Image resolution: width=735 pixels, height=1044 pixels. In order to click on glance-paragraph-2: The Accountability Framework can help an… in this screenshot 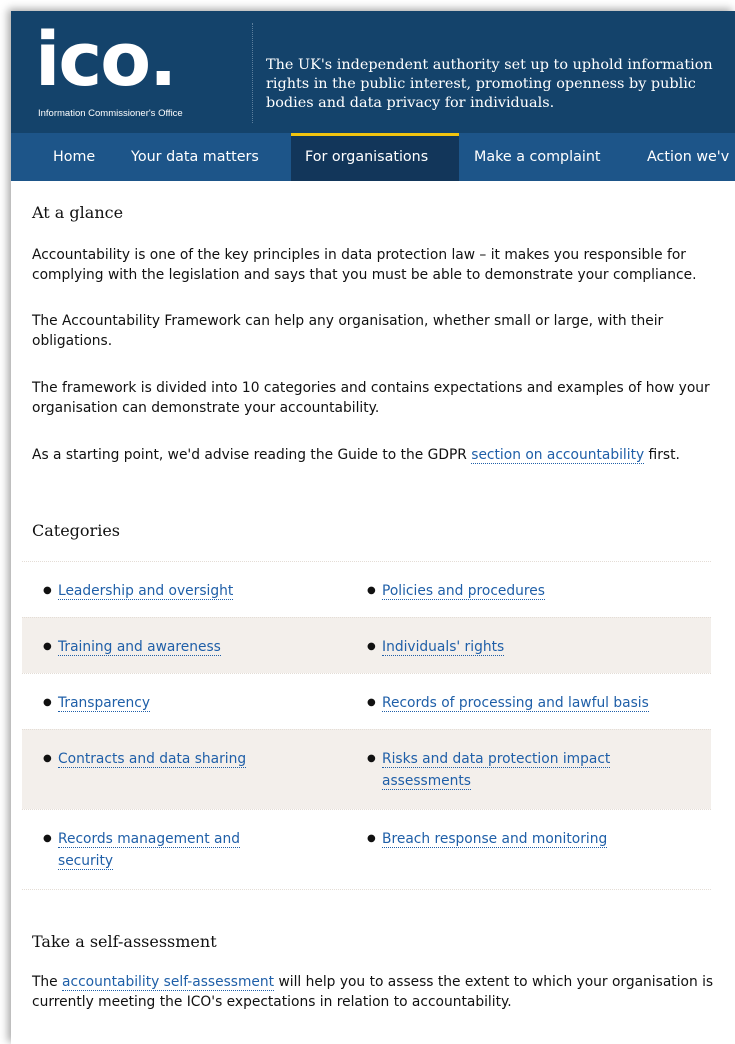, I will do `click(348, 331)`.